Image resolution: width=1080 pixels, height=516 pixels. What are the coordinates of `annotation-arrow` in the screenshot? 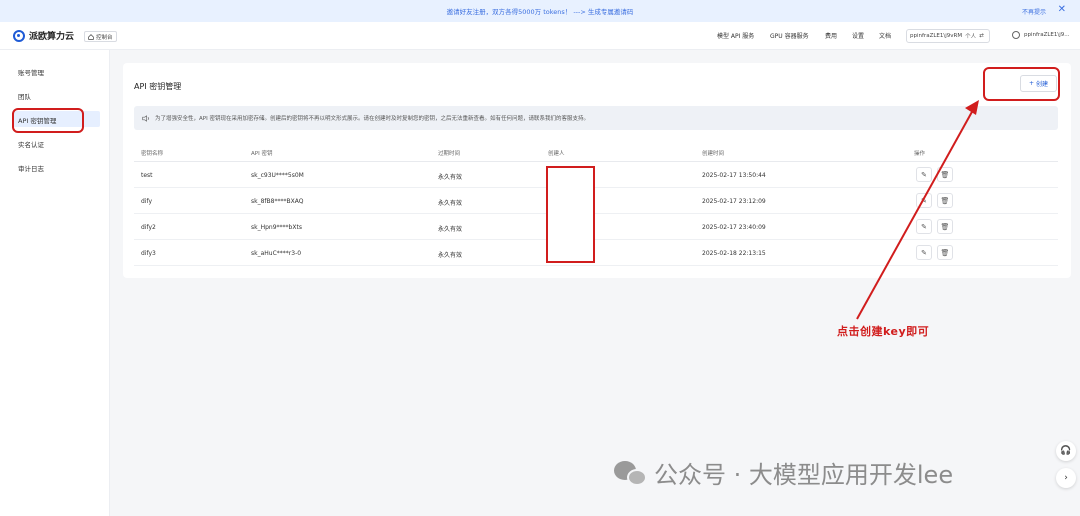 It's located at (917, 210).